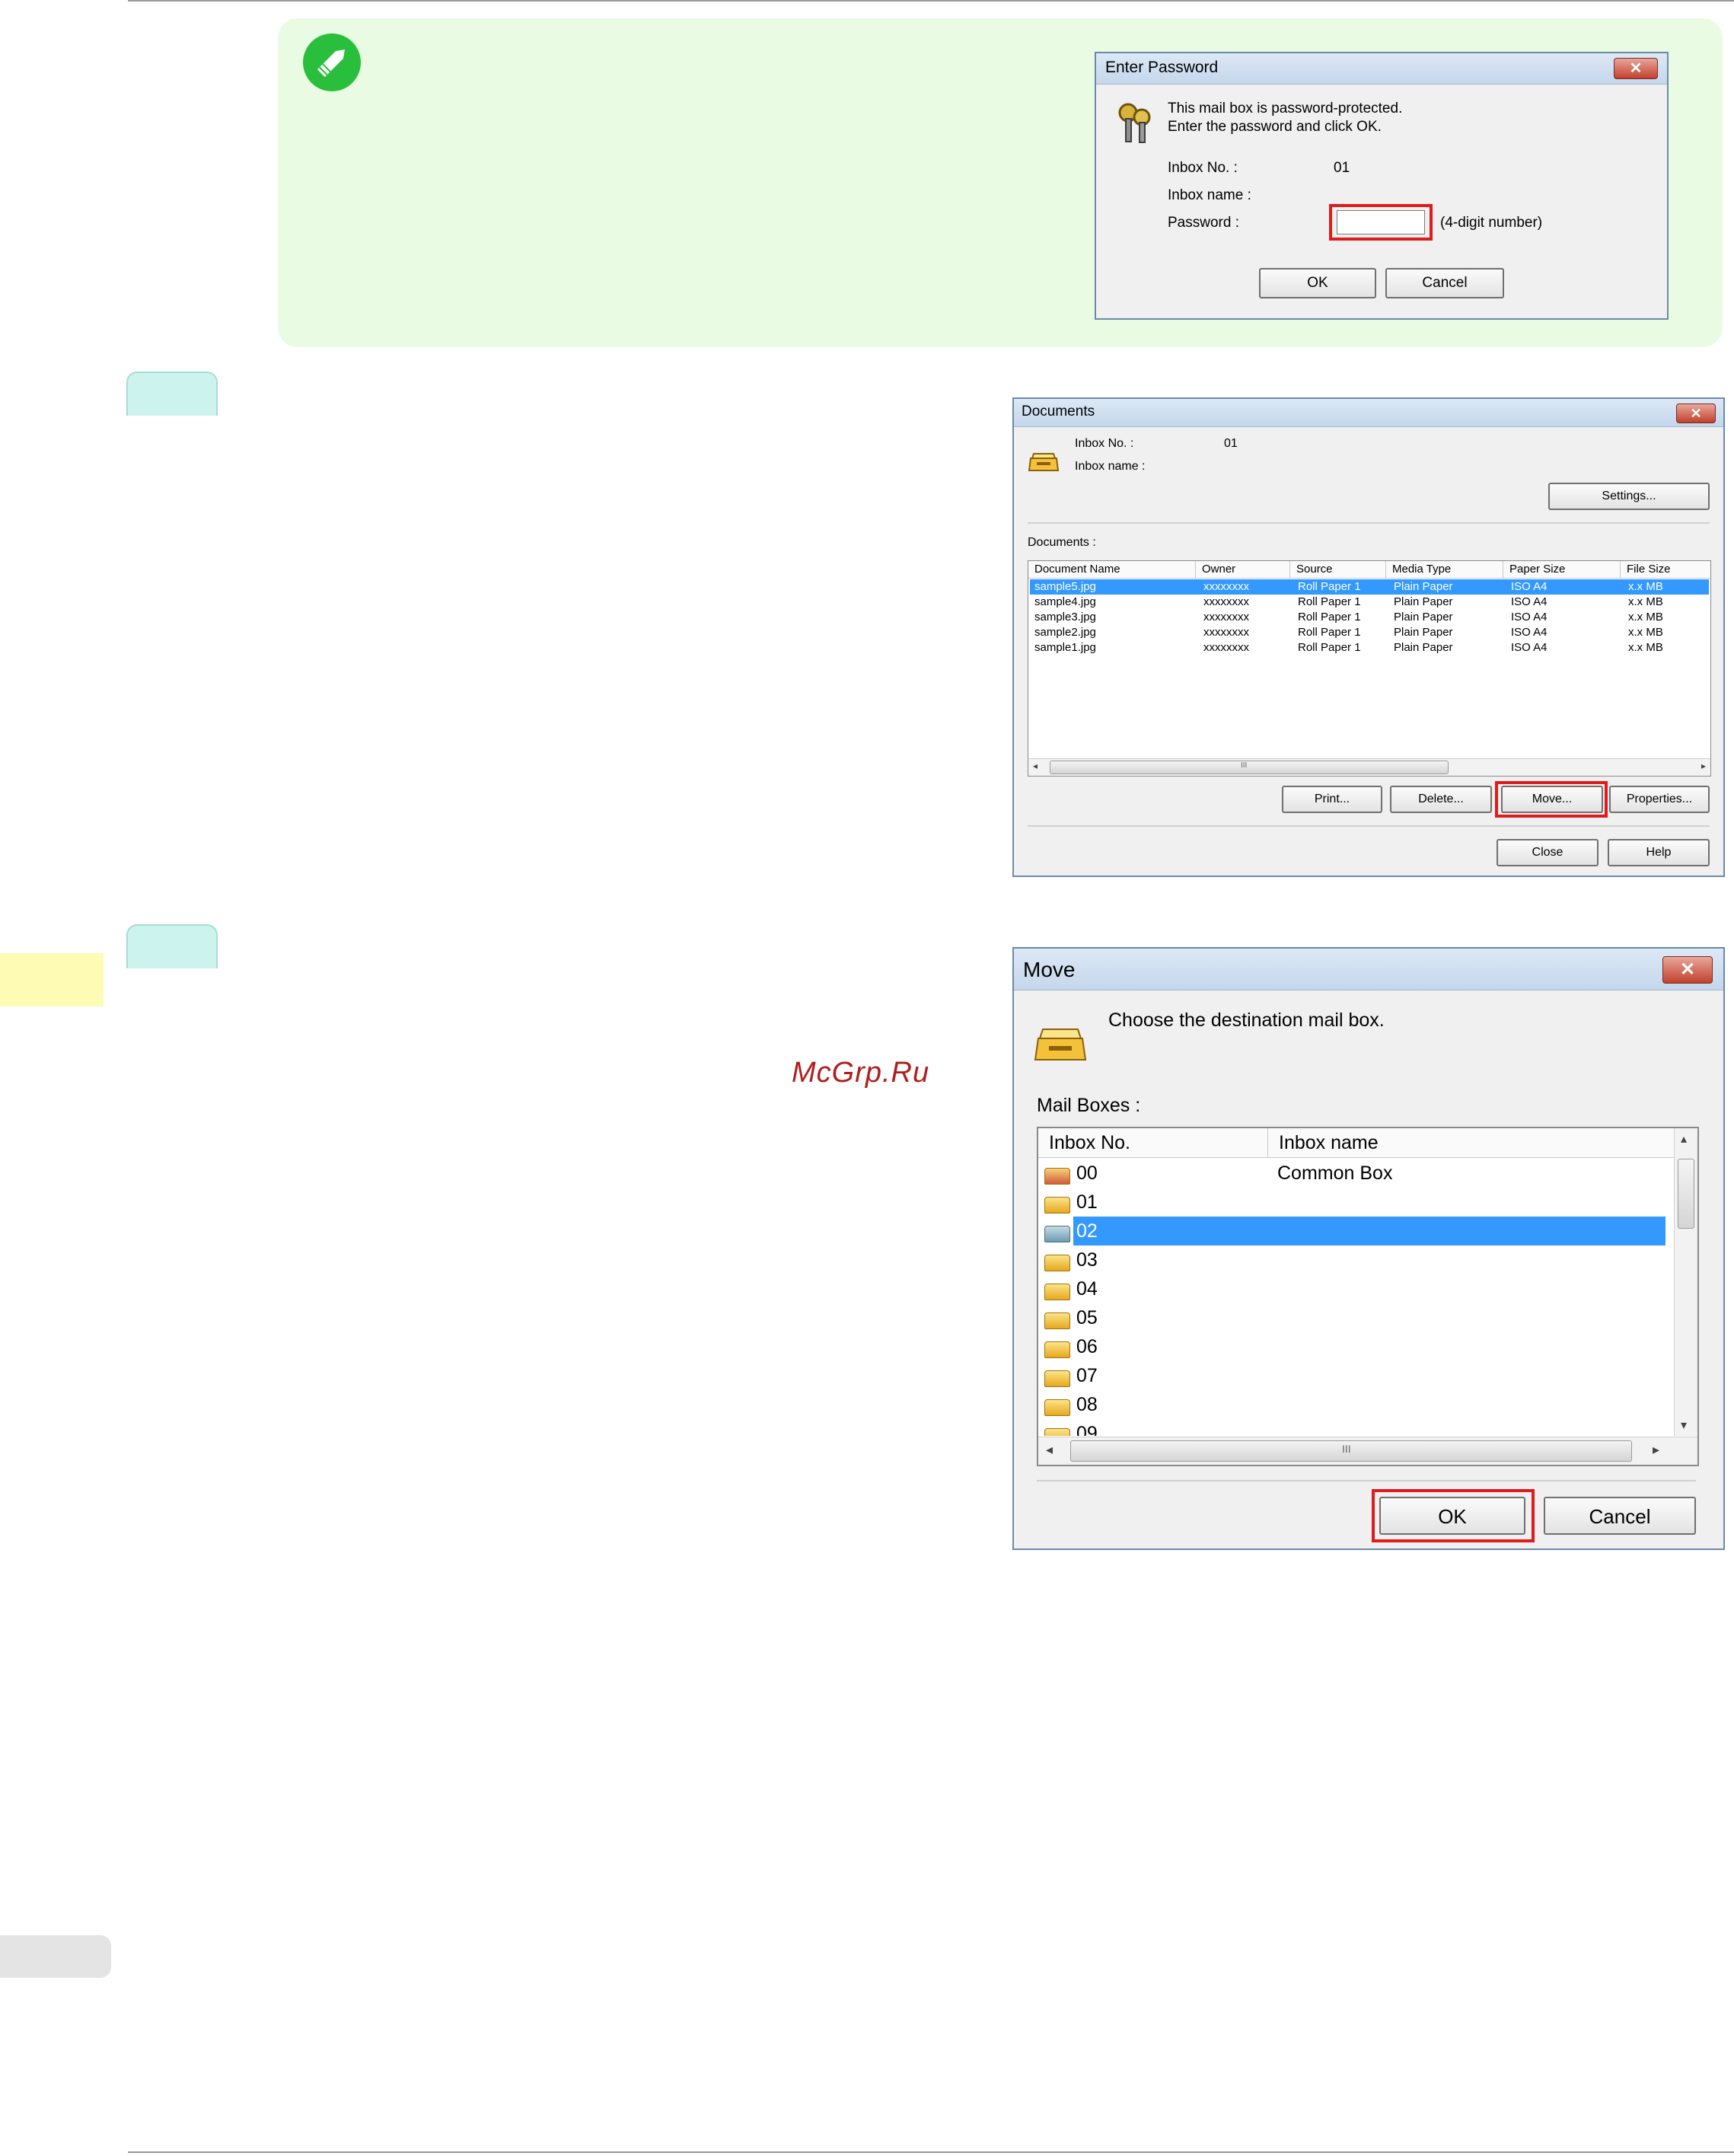 This screenshot has height=2156, width=1734. I want to click on scrollbar-thumb, so click(1686, 1194).